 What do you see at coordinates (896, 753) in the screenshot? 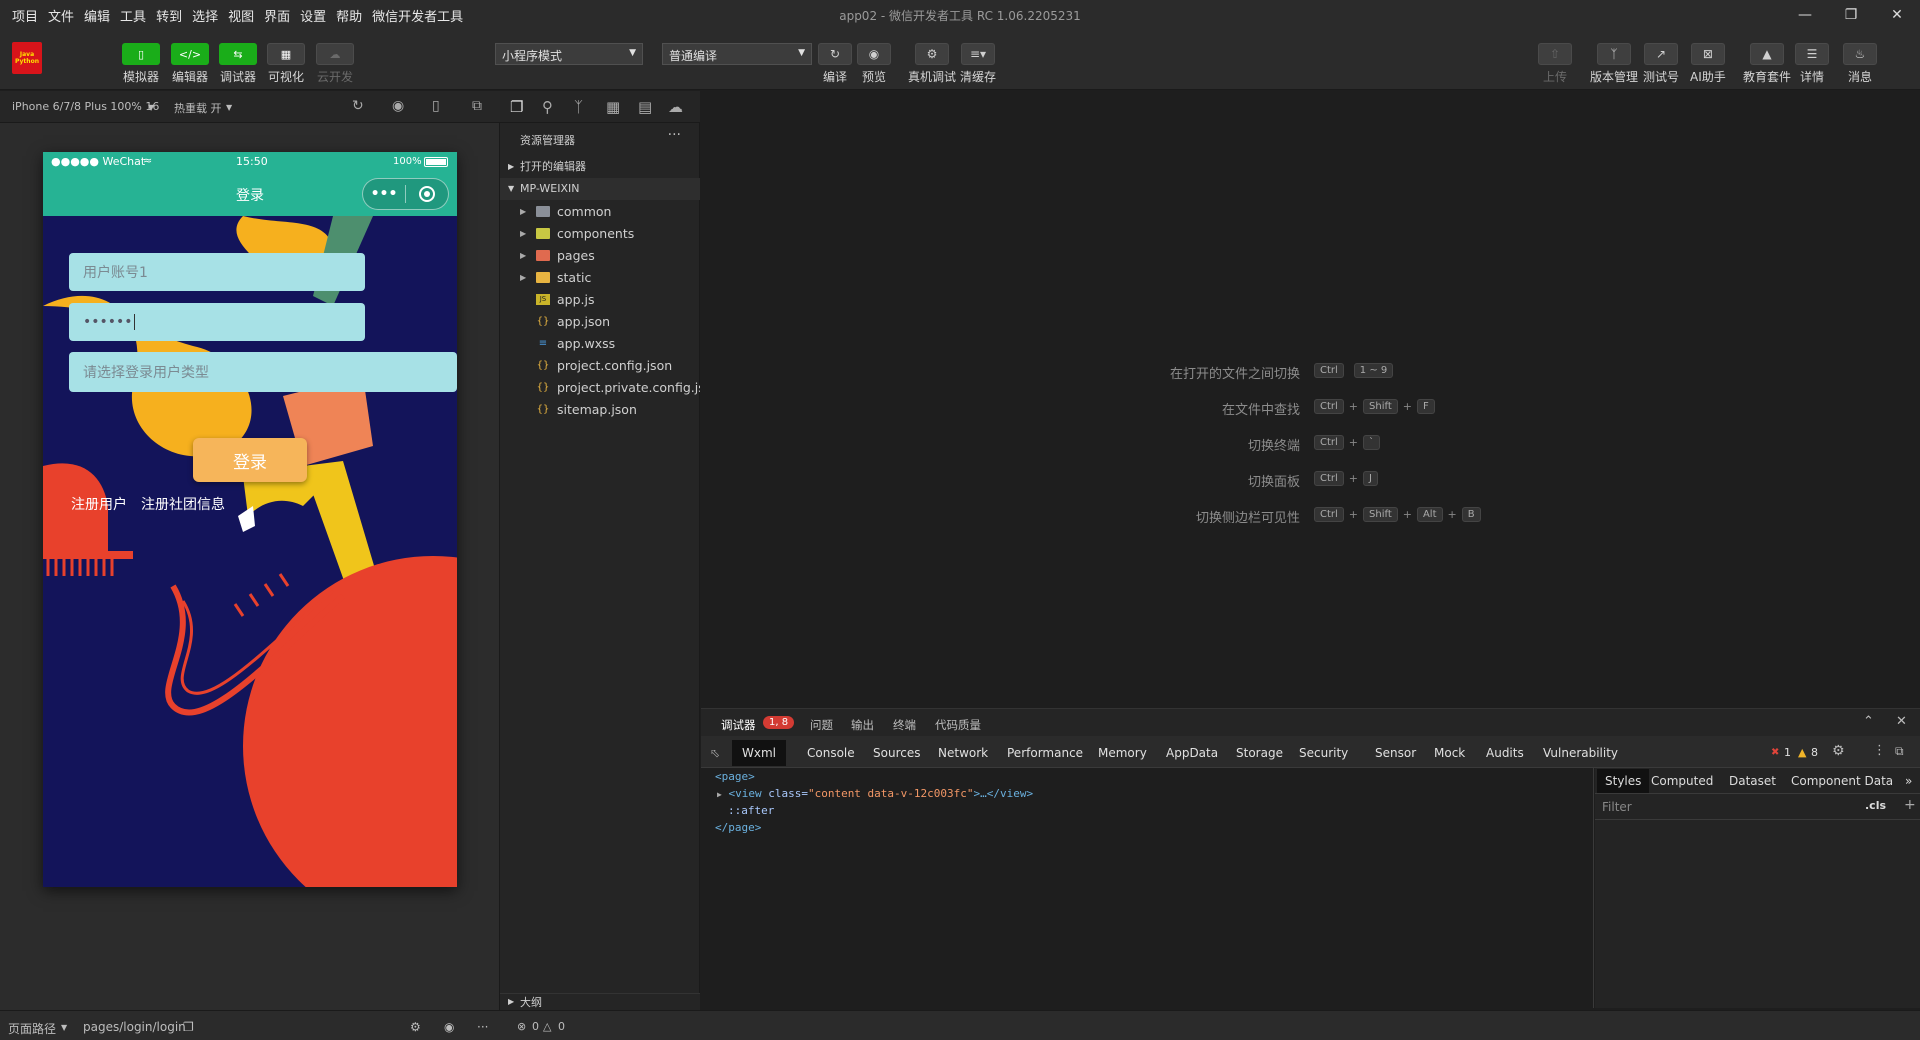
I see `tab-sources: Sources` at bounding box center [896, 753].